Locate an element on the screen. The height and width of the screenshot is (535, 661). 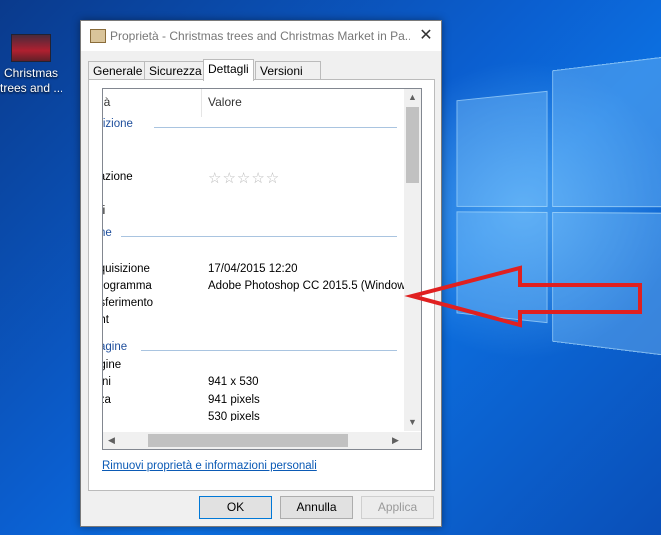
property-name: ght is located at coordinates (106, 320).